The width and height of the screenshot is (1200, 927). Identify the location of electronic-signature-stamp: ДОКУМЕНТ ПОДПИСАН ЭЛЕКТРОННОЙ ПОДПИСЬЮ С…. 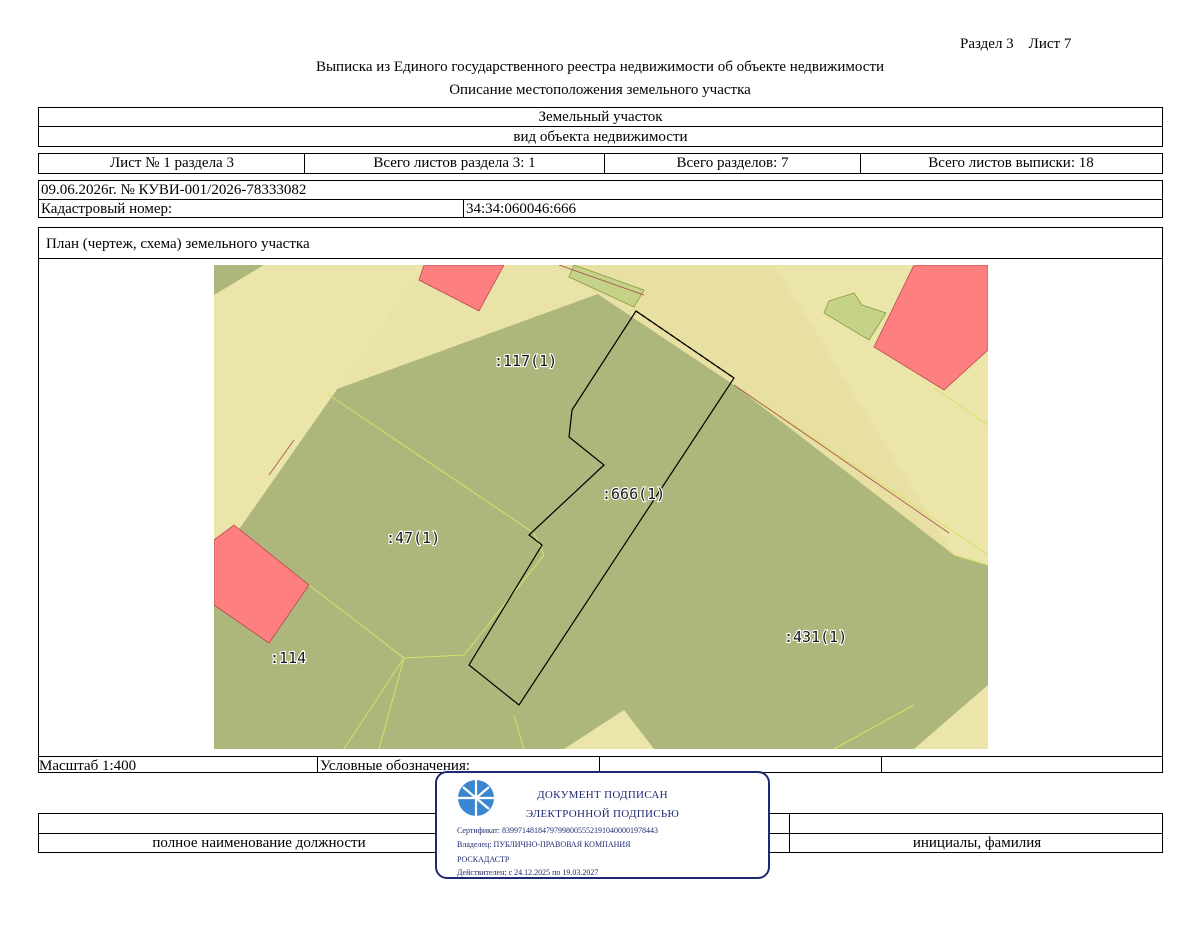
(602, 825).